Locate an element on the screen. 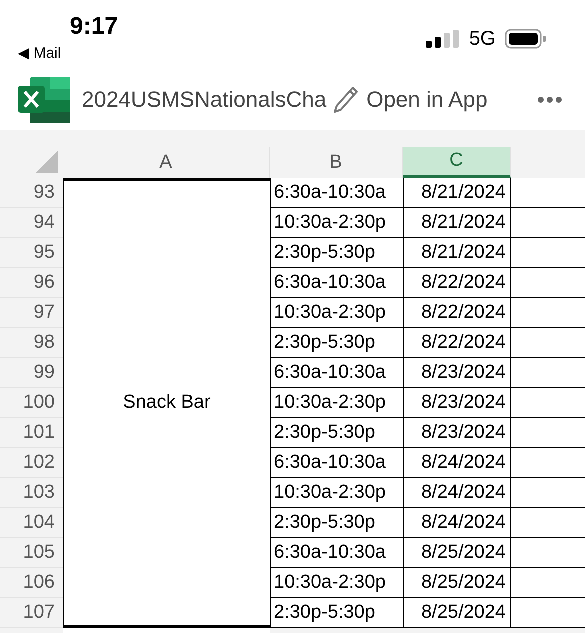  column-header: C is located at coordinates (457, 162).